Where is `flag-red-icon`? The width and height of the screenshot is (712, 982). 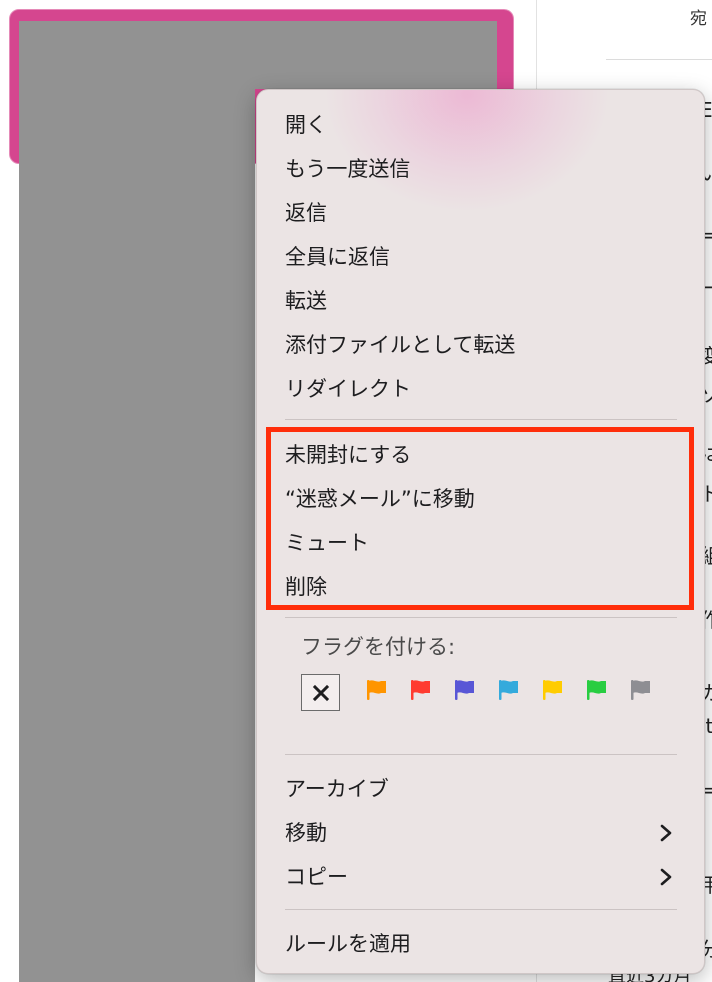 flag-red-icon is located at coordinates (421, 690).